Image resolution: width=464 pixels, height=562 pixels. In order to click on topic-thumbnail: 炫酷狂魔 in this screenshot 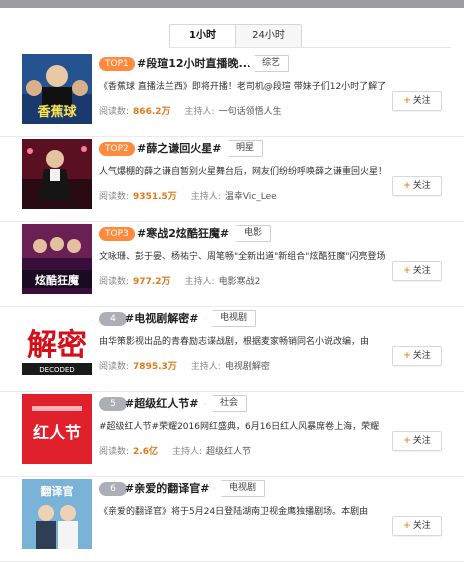, I will do `click(57, 259)`.